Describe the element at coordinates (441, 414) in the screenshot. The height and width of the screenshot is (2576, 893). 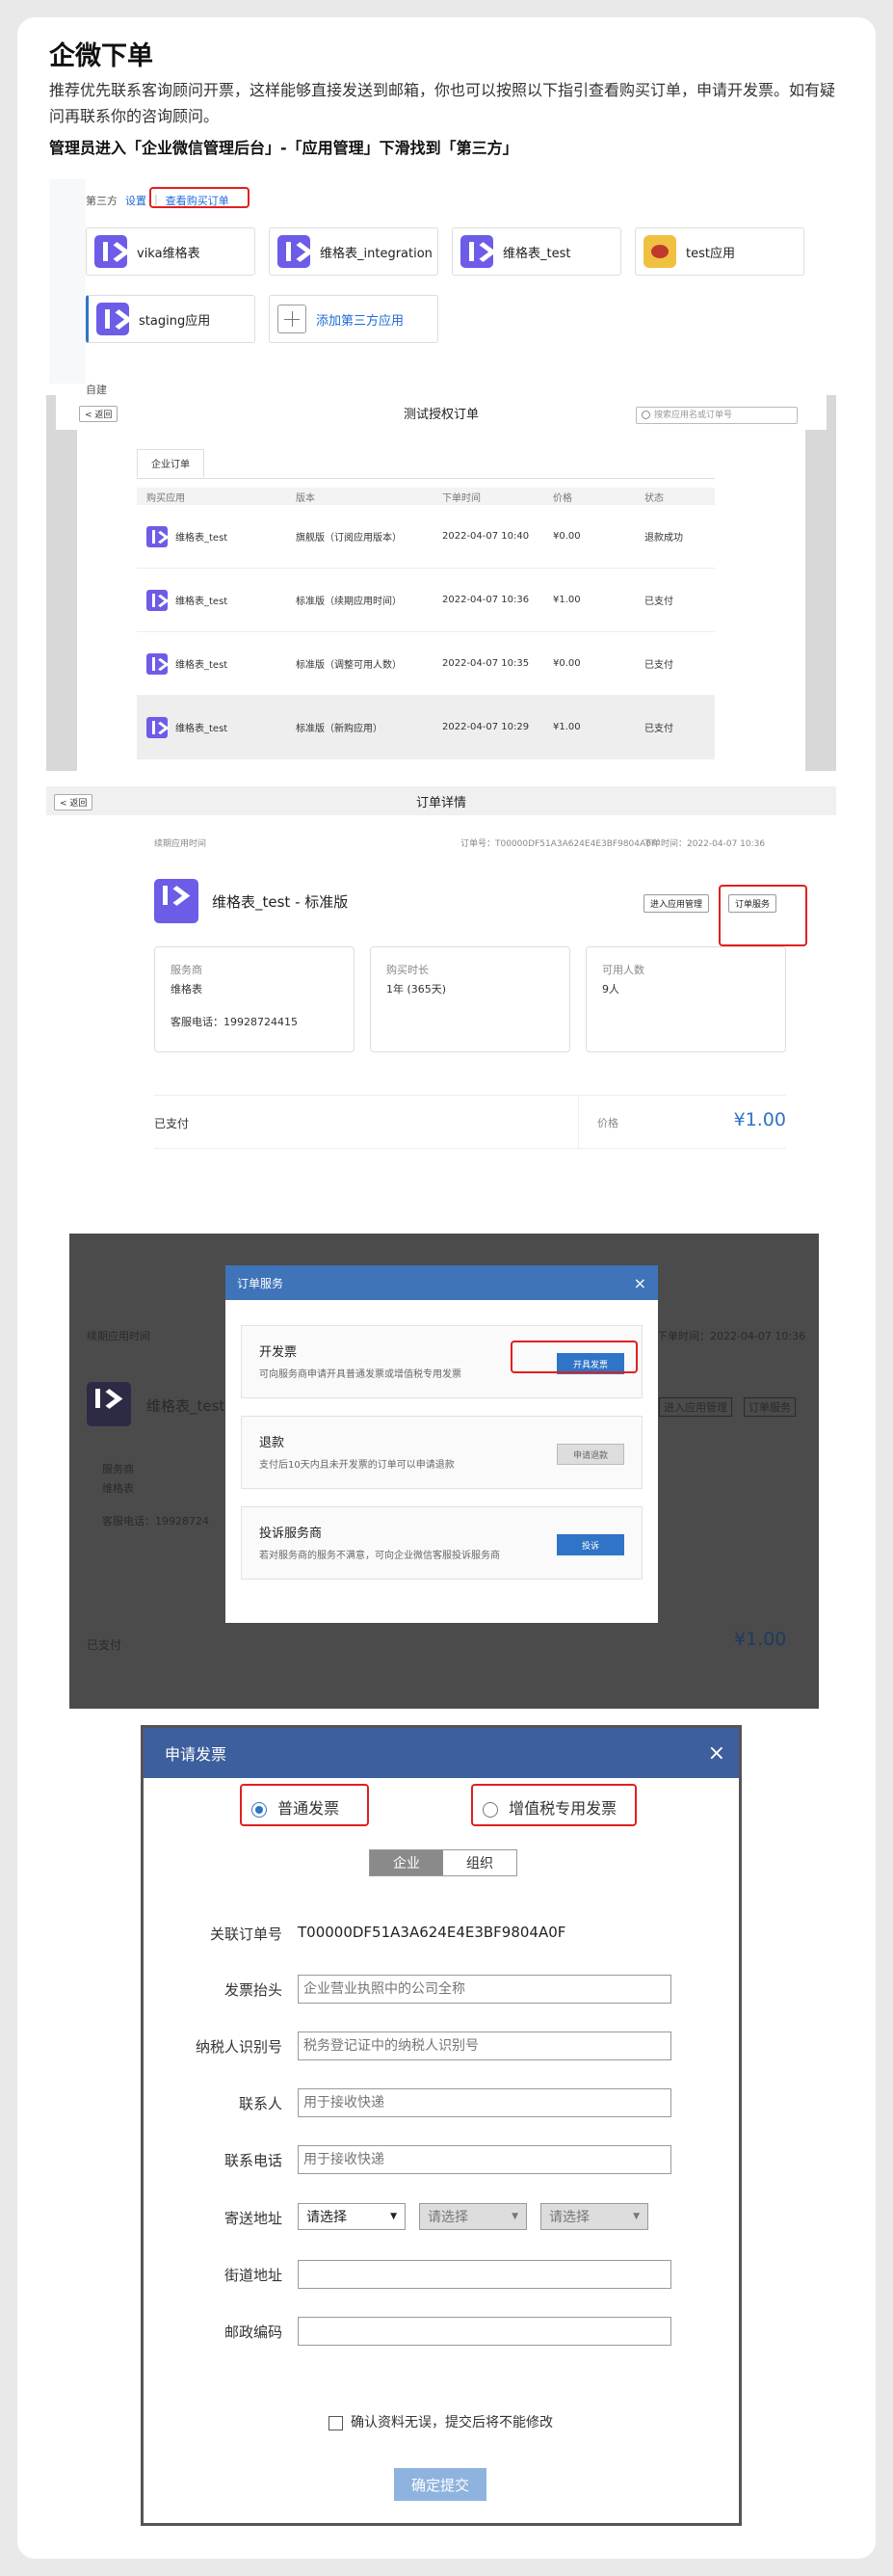
I see `orders-title: 测试授权订单` at that location.